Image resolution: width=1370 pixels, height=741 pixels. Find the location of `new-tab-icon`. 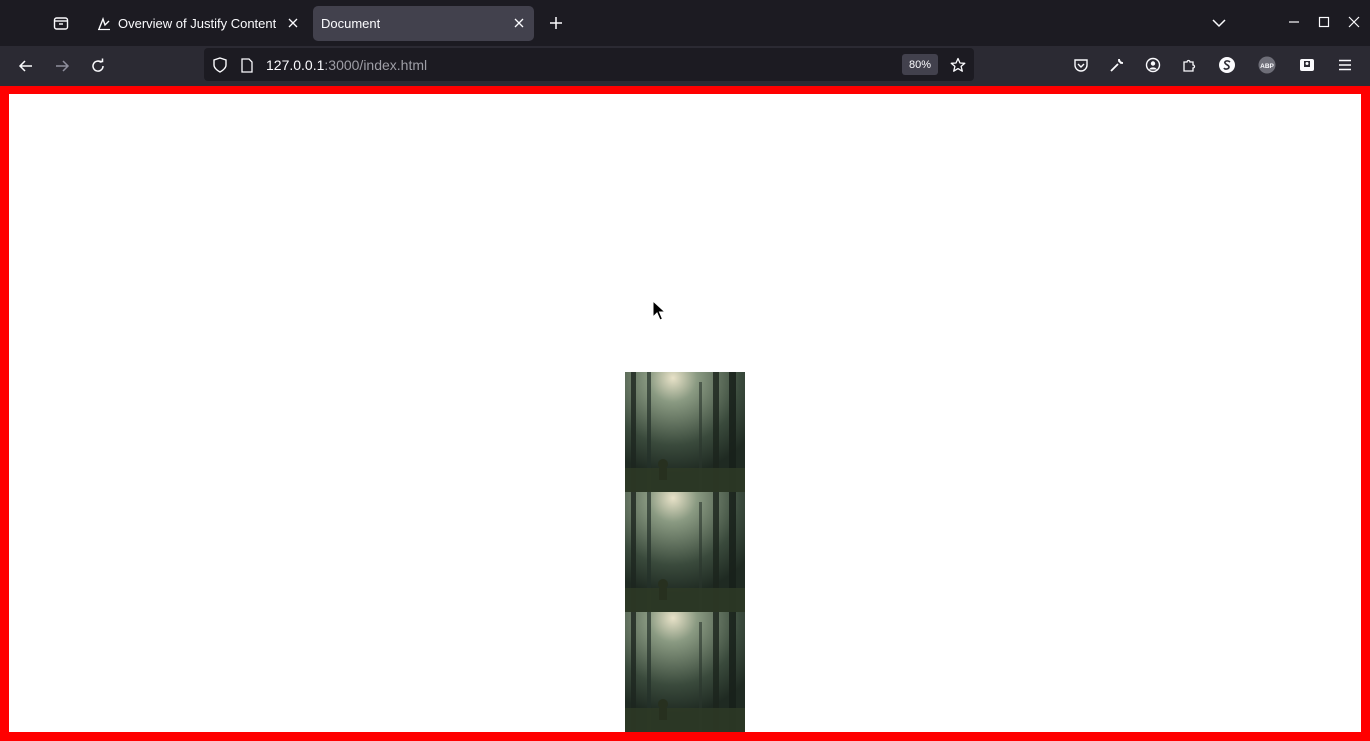

new-tab-icon is located at coordinates (556, 23).